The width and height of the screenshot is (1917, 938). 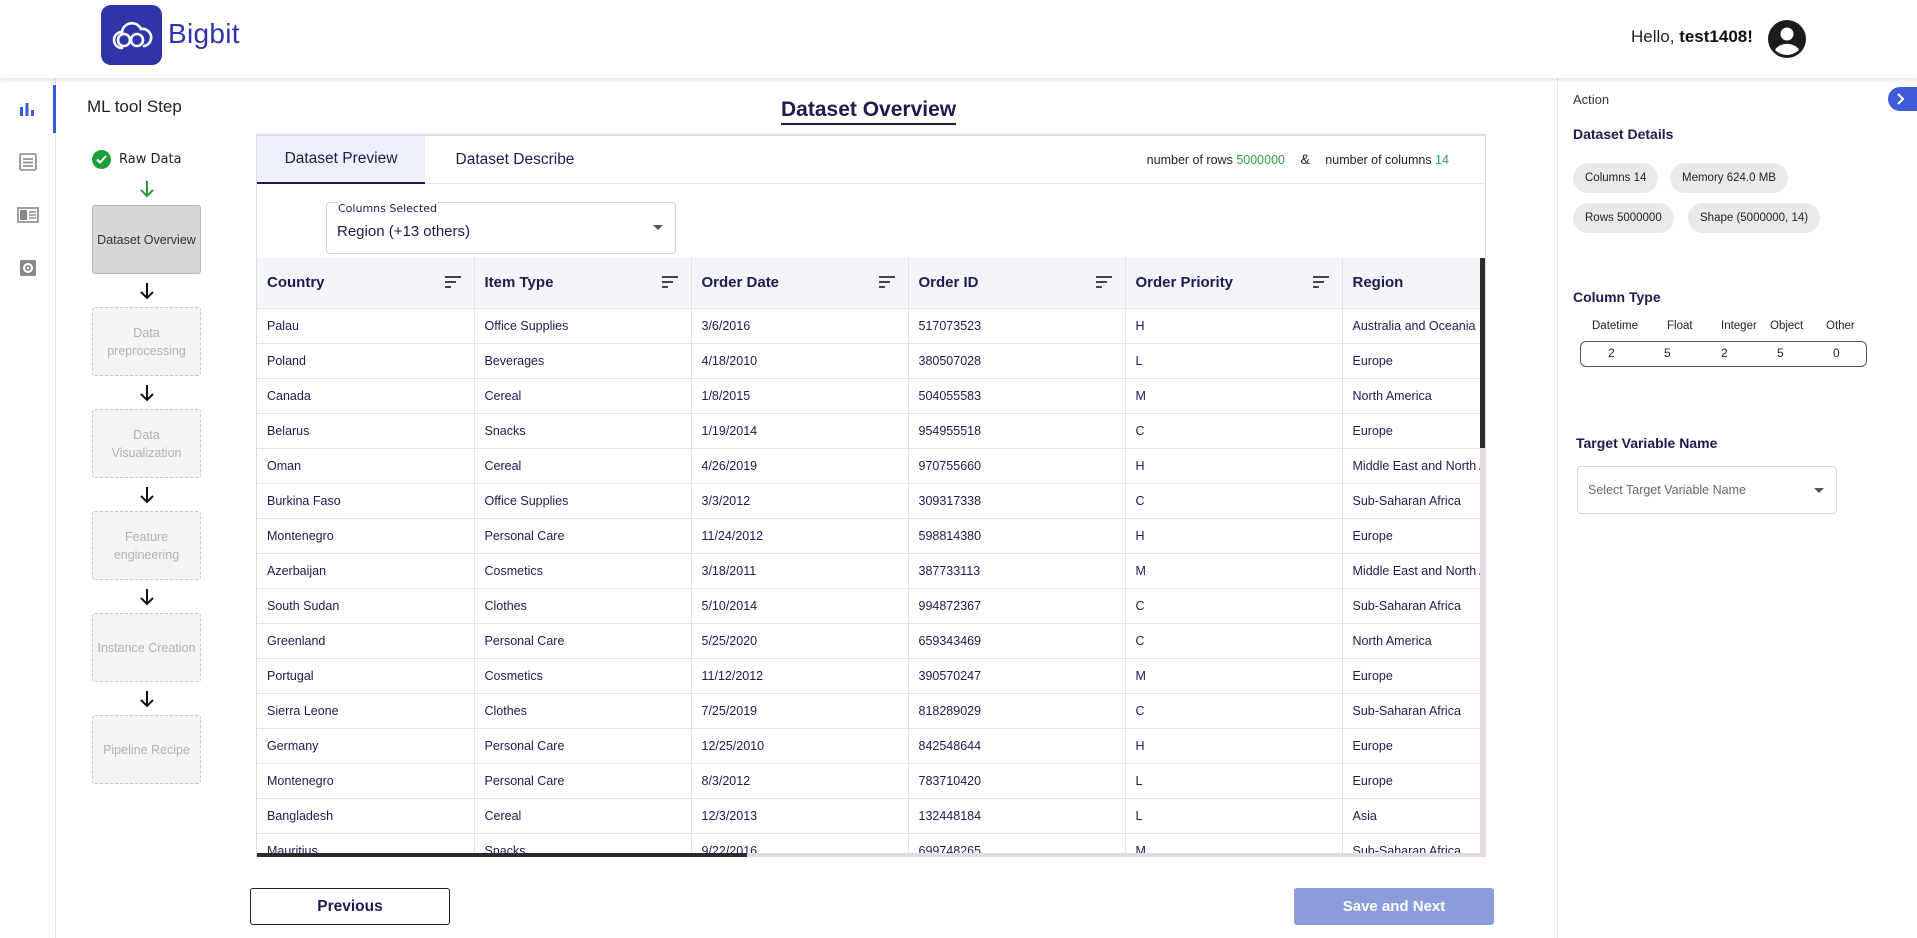 I want to click on column-header: Region, so click(x=1412, y=283).